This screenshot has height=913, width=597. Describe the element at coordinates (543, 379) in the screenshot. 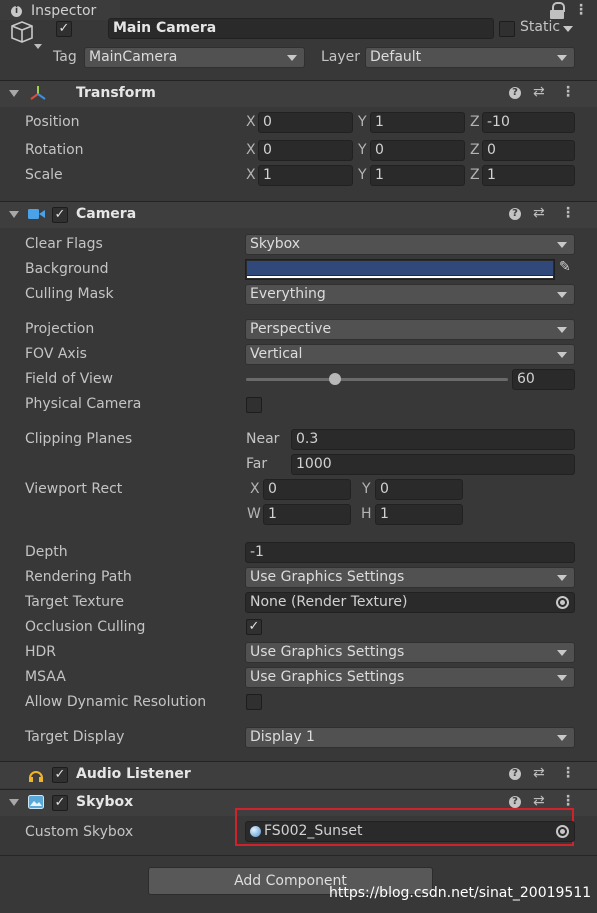

I see `fov-value-field: 60` at that location.